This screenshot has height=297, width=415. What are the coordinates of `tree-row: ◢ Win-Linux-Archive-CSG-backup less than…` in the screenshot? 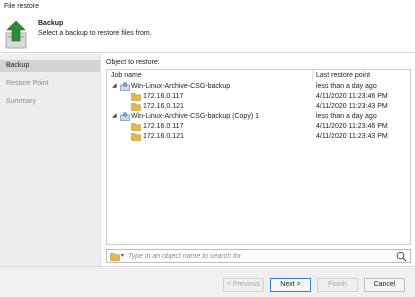 It's located at (258, 87).